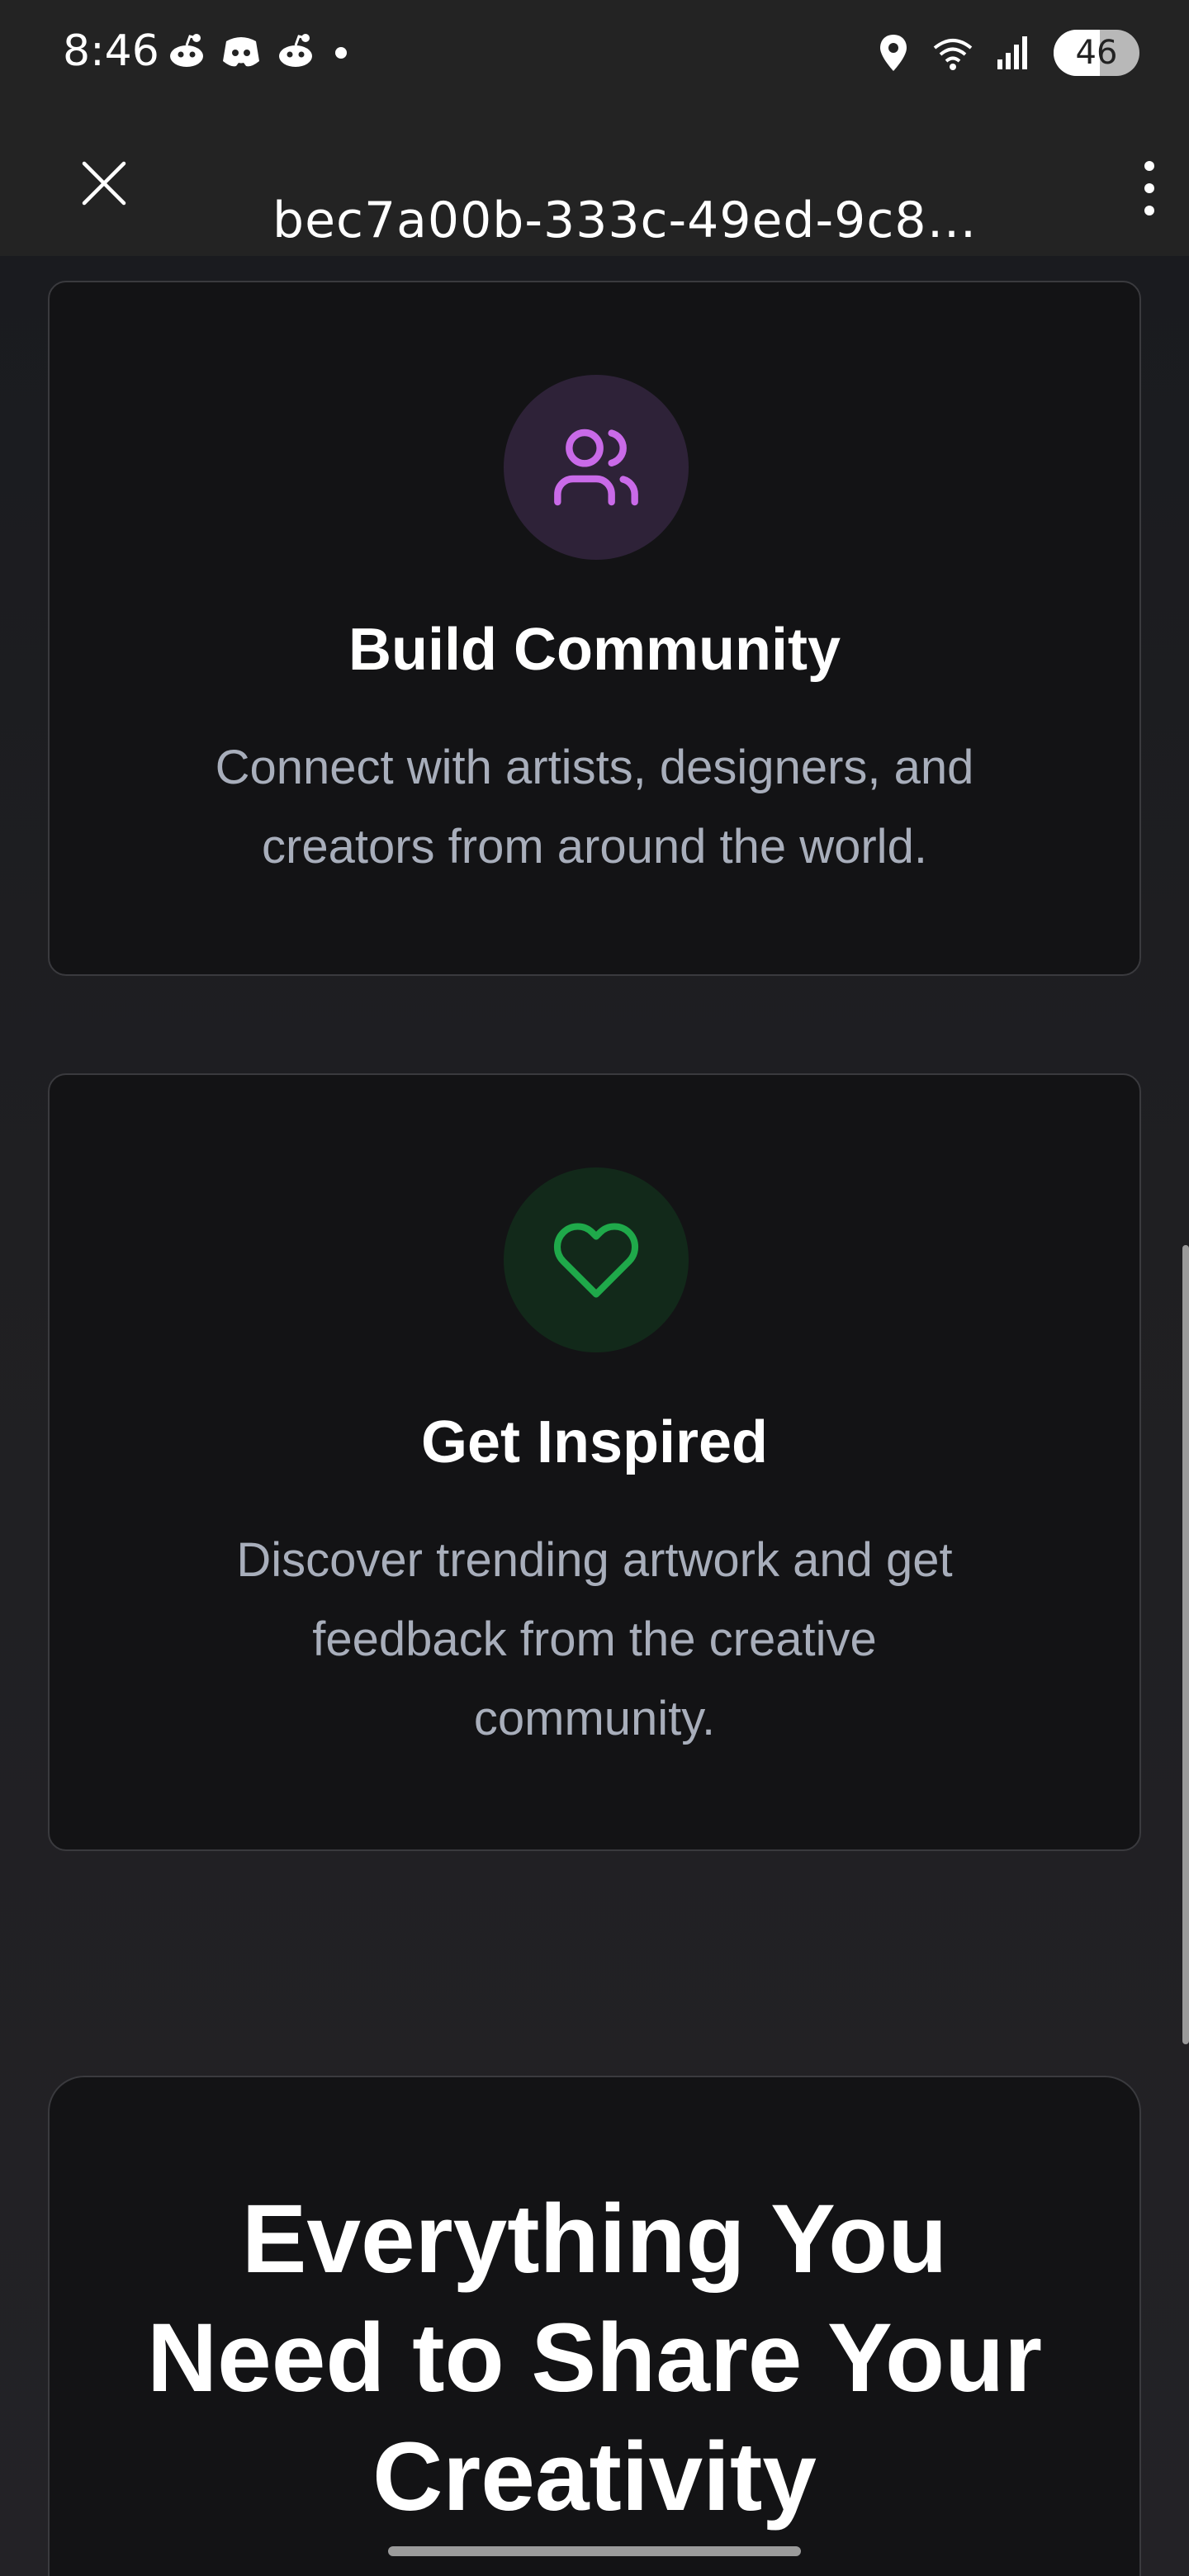 The width and height of the screenshot is (1189, 2576). Describe the element at coordinates (341, 53) in the screenshot. I see `dot-icon` at that location.